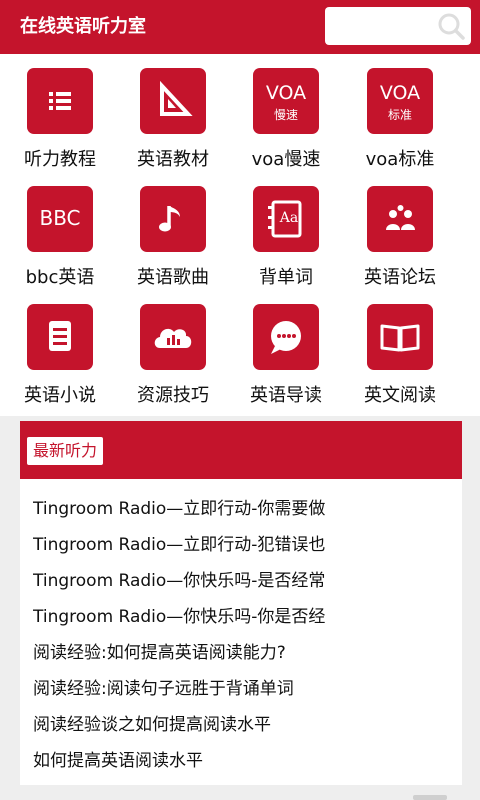  Describe the element at coordinates (60, 159) in the screenshot. I see `grid-label: 听力教程` at that location.